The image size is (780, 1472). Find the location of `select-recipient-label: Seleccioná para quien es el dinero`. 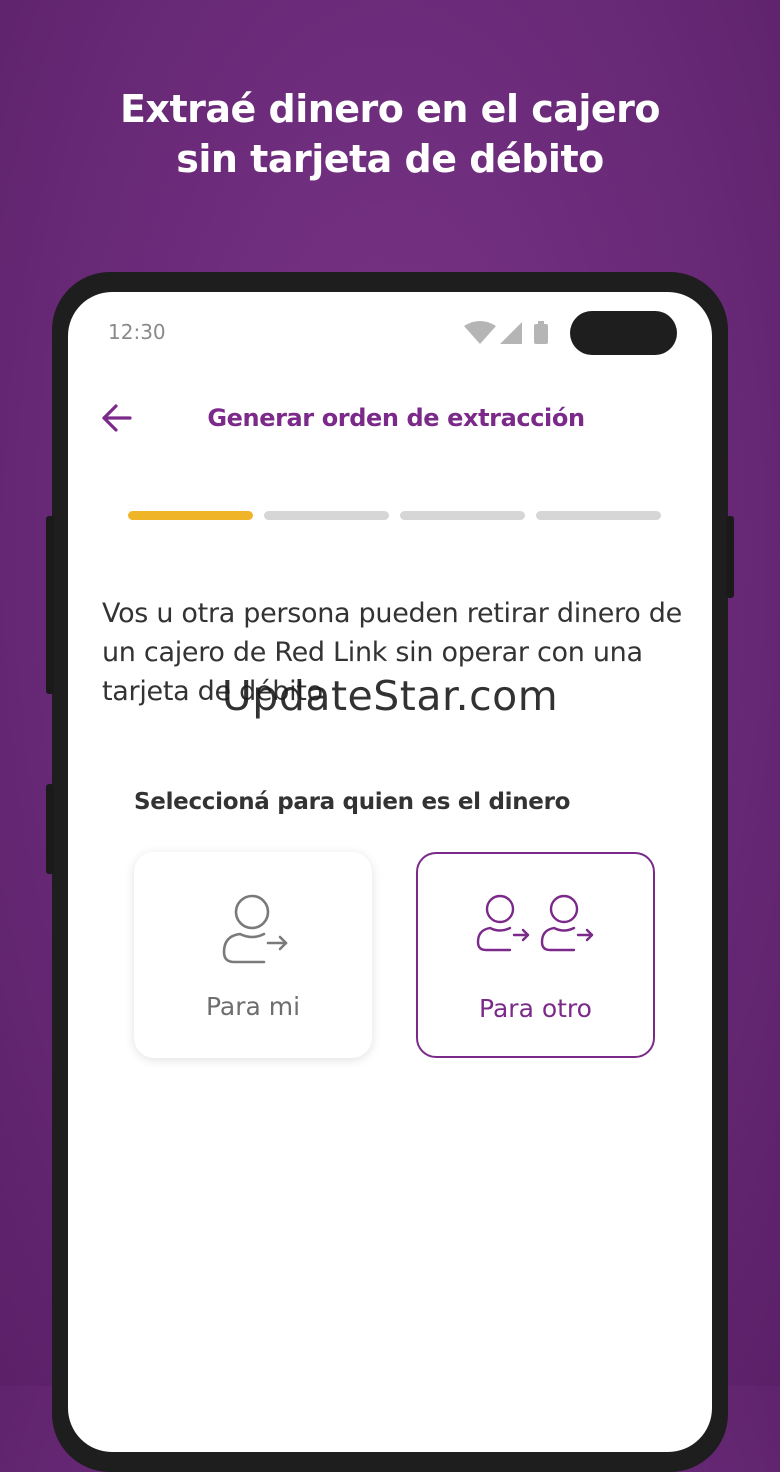

select-recipient-label: Seleccioná para quien es el dinero is located at coordinates (352, 802).